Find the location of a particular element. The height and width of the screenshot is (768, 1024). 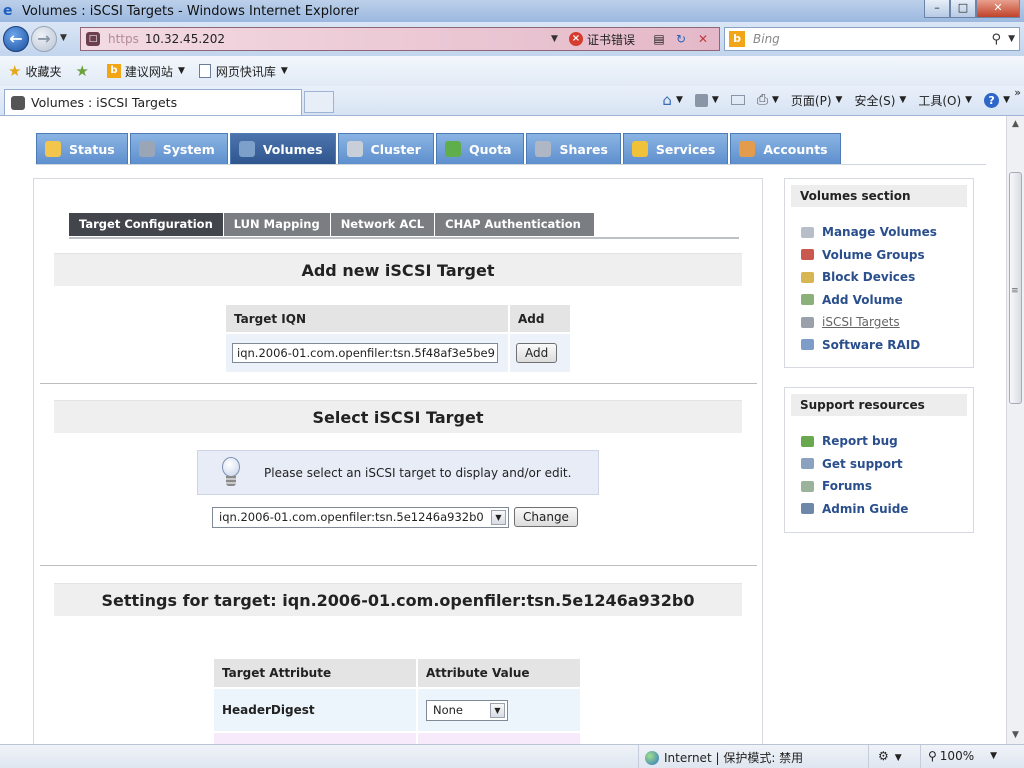

nav-tab-status: Status is located at coordinates (82, 149).